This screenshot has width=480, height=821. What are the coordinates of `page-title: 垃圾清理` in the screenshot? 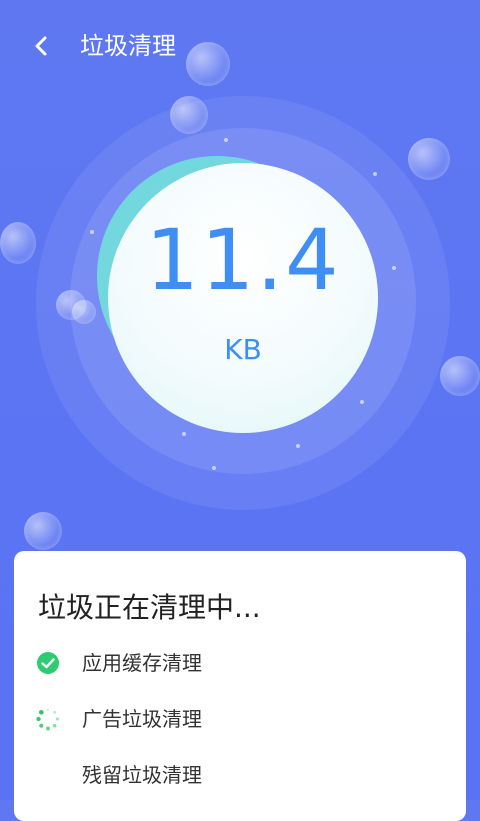 It's located at (128, 46).